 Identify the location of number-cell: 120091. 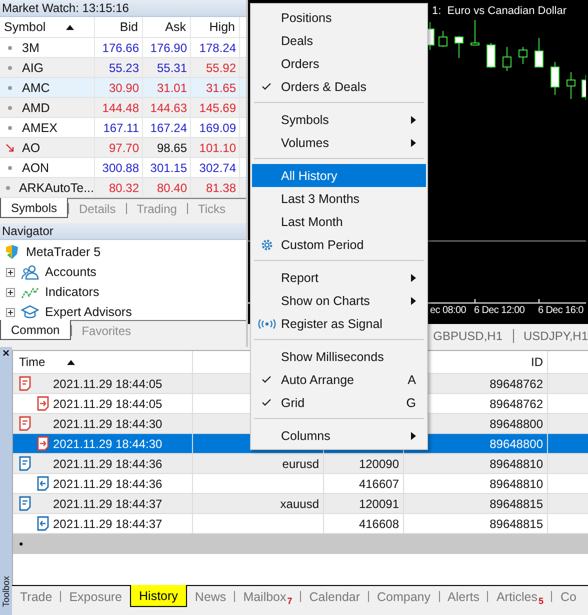
(378, 503).